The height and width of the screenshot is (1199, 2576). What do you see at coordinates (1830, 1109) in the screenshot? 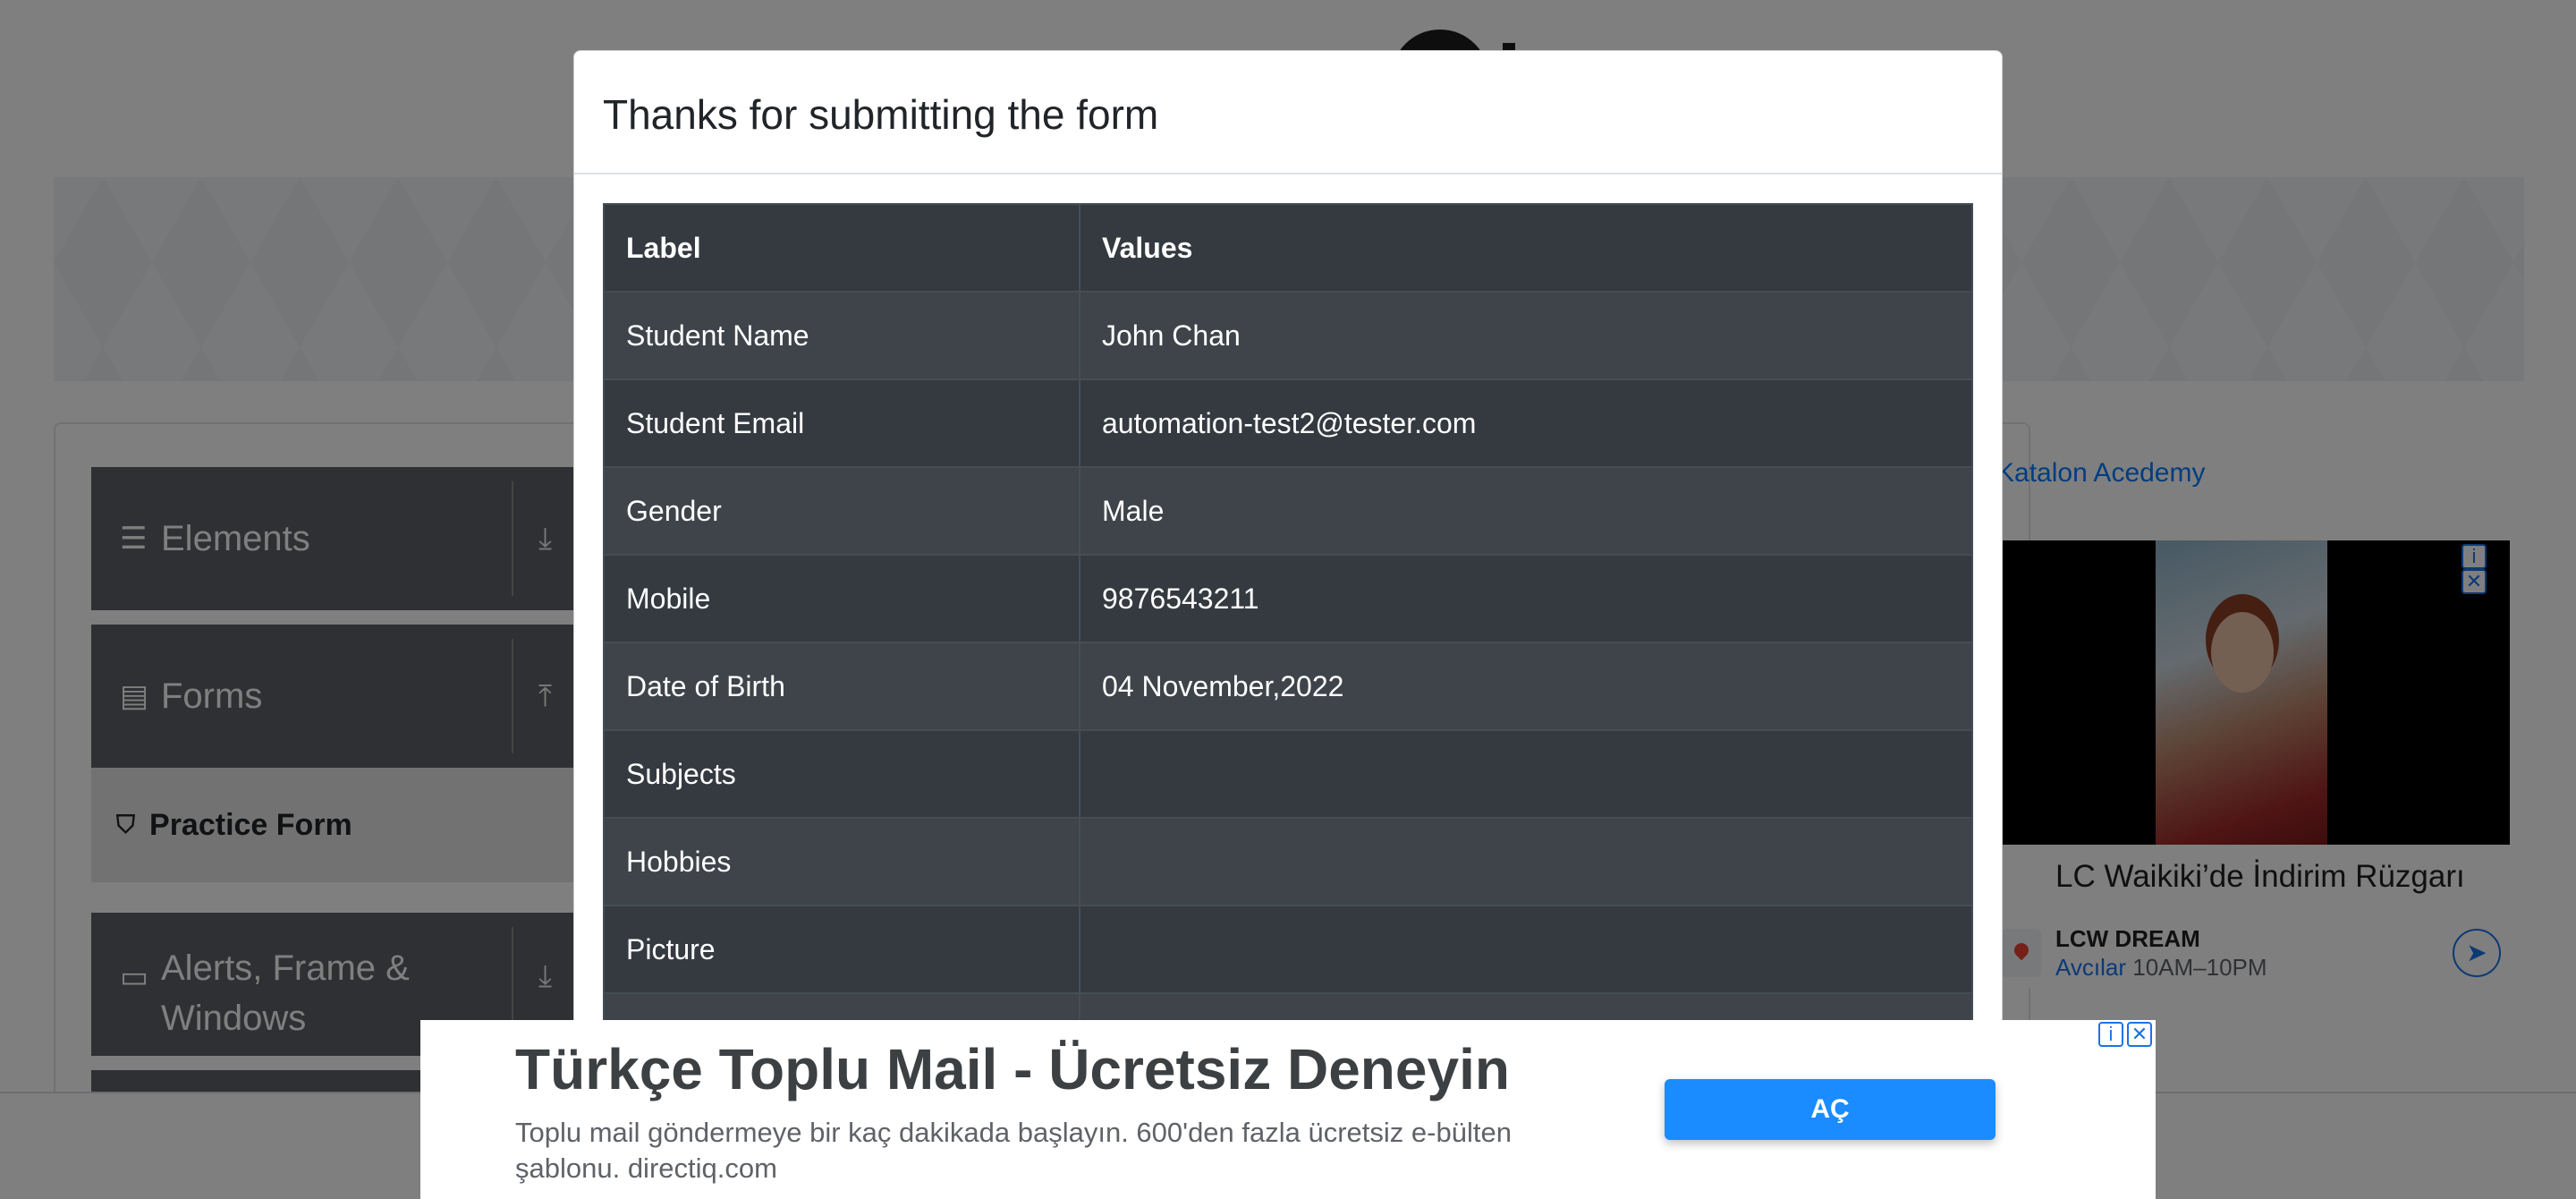
I see `ad-open-button: AÇ` at bounding box center [1830, 1109].